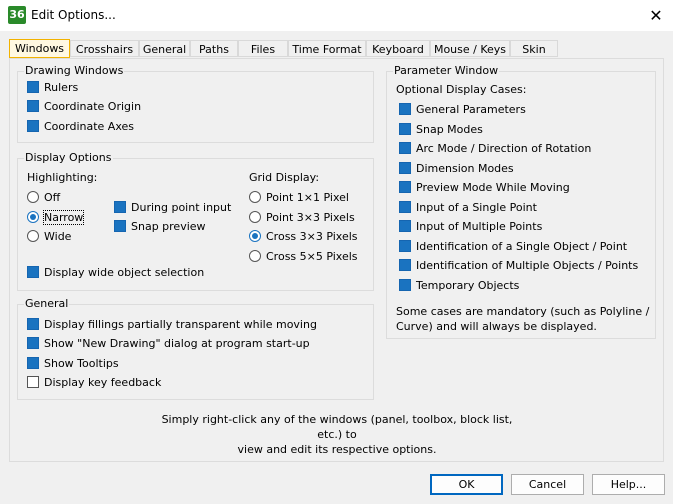  I want to click on grid-point-1x1-radio: Point 1×1 Pixel, so click(299, 197).